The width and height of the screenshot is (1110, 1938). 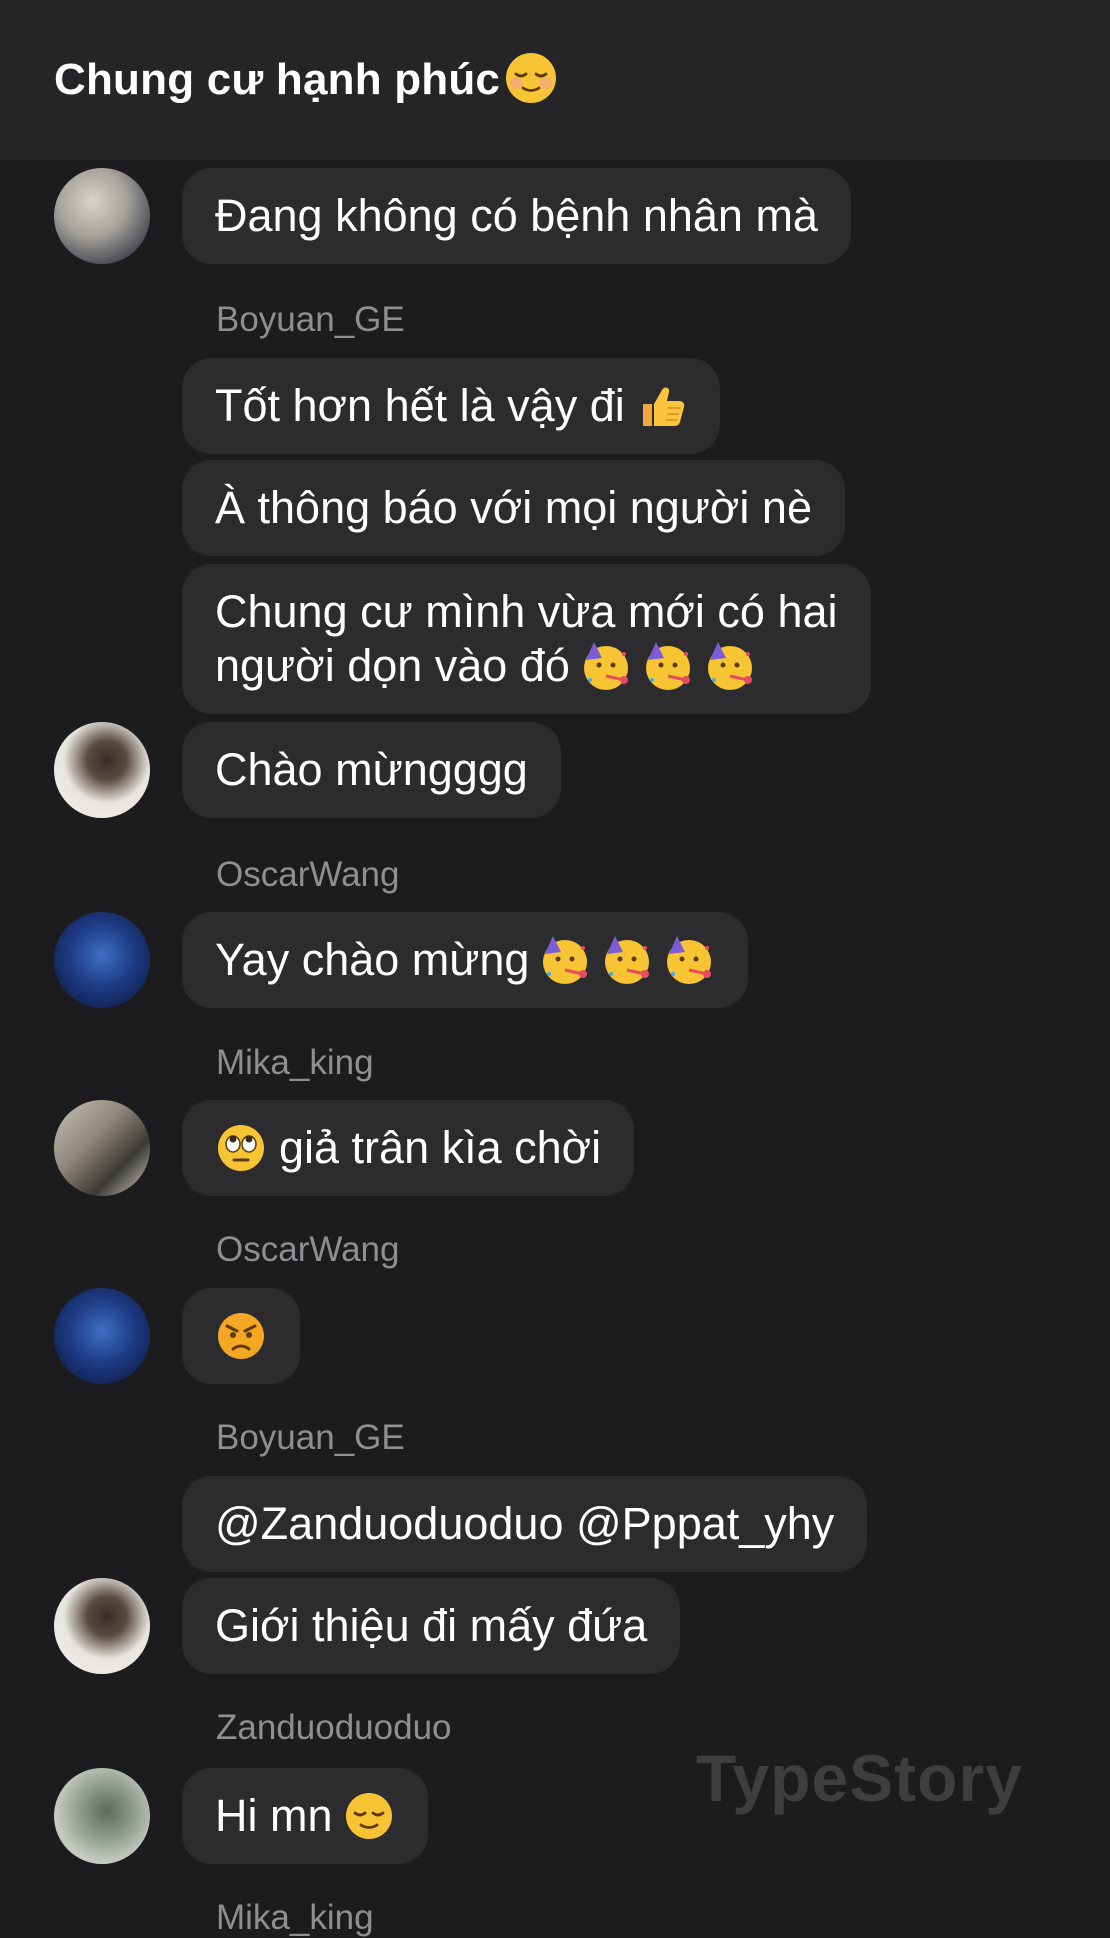 What do you see at coordinates (392, 665) in the screenshot?
I see `message-text: người dọn vào đó` at bounding box center [392, 665].